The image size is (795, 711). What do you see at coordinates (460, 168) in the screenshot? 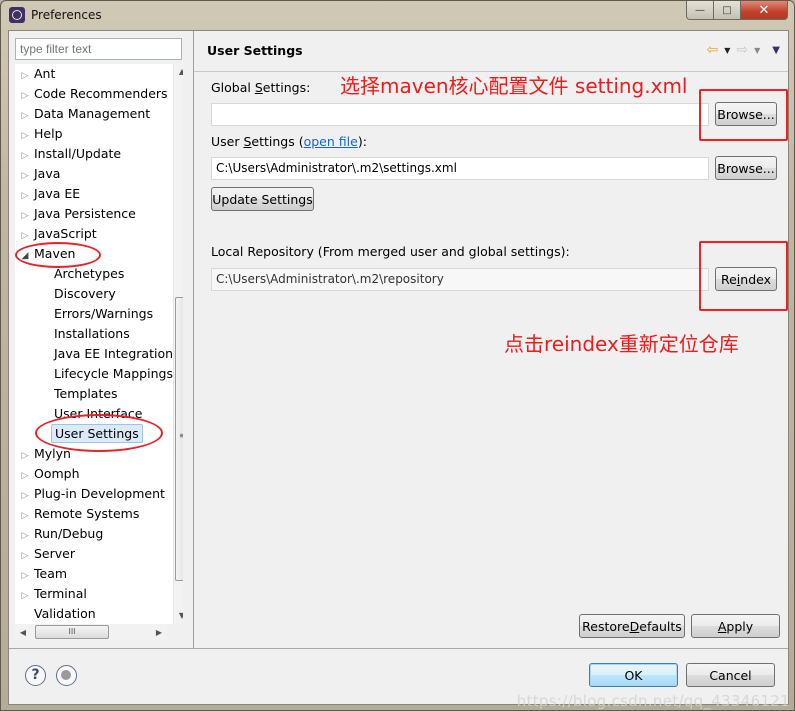
I see `user-settings-input: C:\Users\Administrator\.m2\settings.xml` at bounding box center [460, 168].